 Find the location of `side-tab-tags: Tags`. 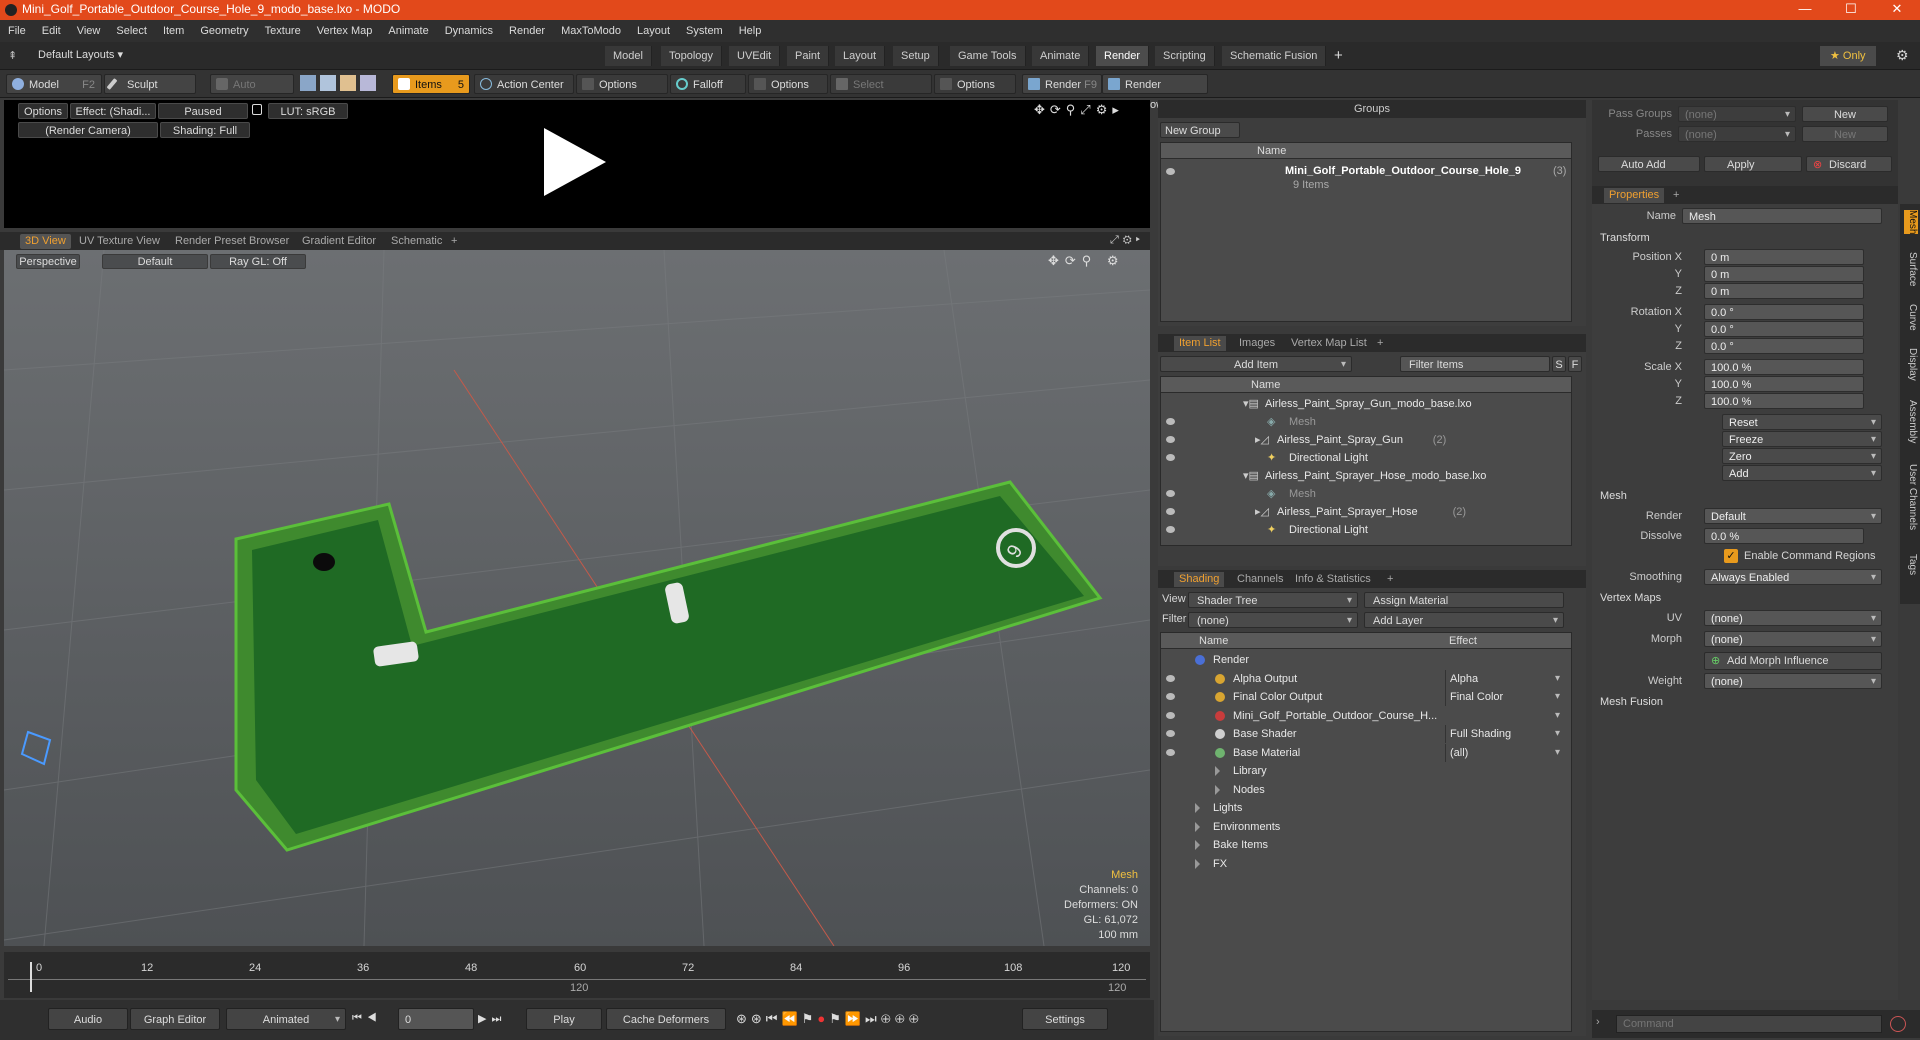

side-tab-tags: Tags is located at coordinates (1911, 564).